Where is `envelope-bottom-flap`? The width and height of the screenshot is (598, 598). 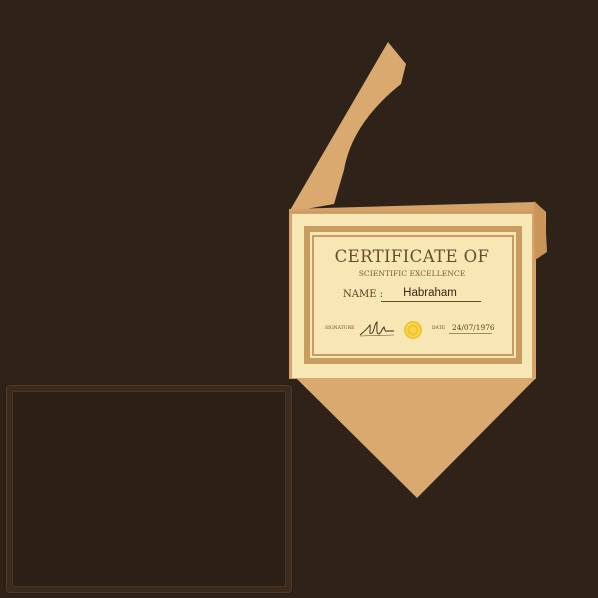 envelope-bottom-flap is located at coordinates (416, 438).